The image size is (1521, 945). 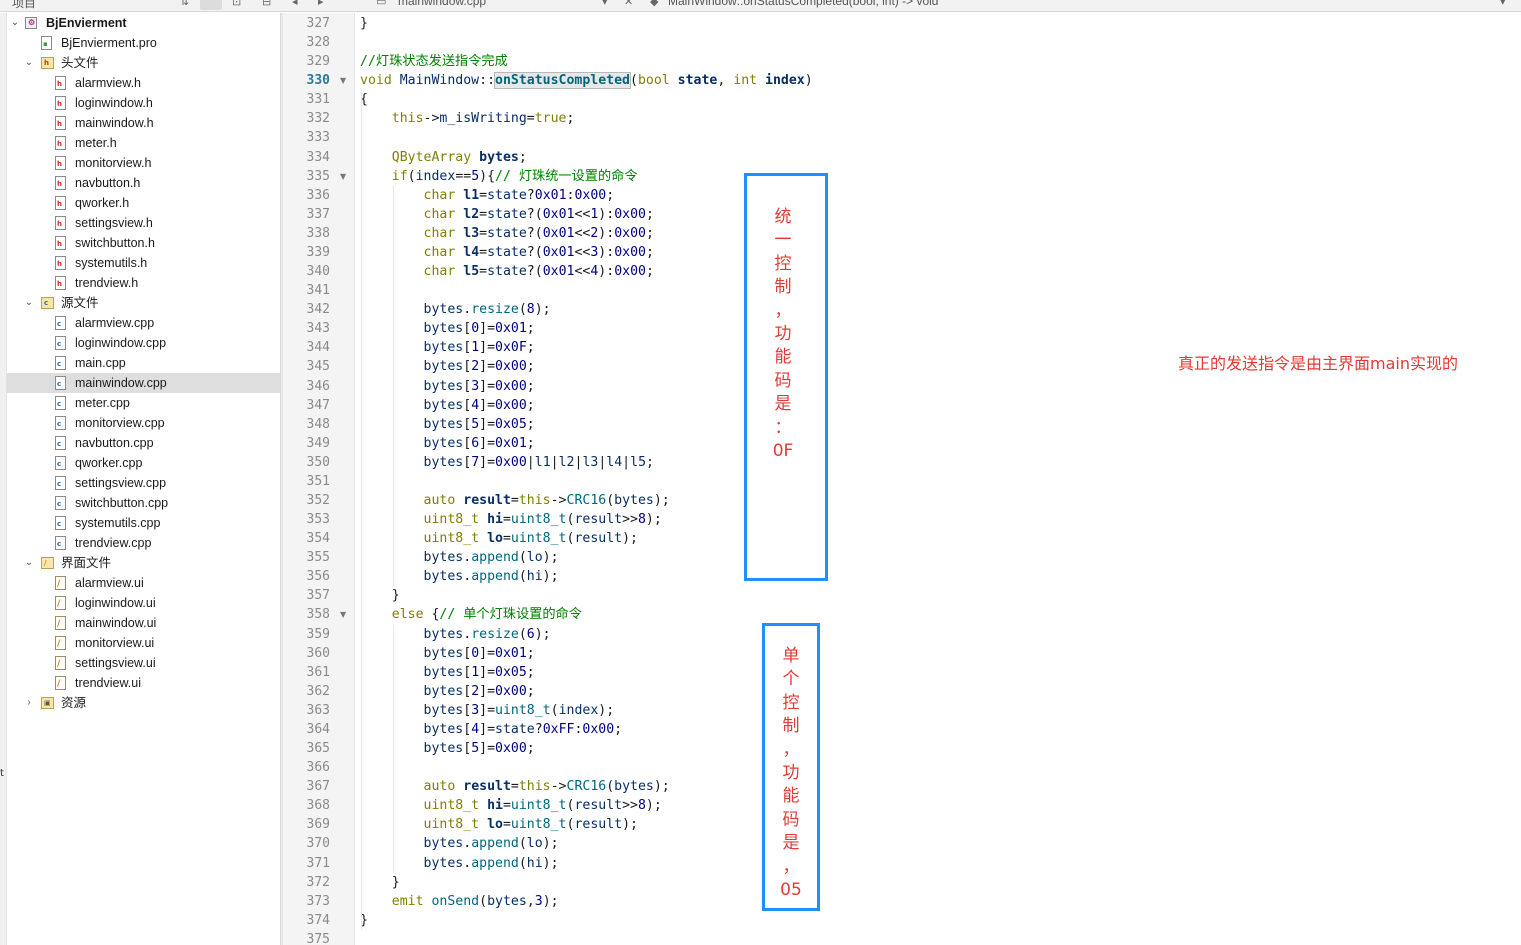 I want to click on tree-item: h switchbutton.h, so click(x=143, y=243).